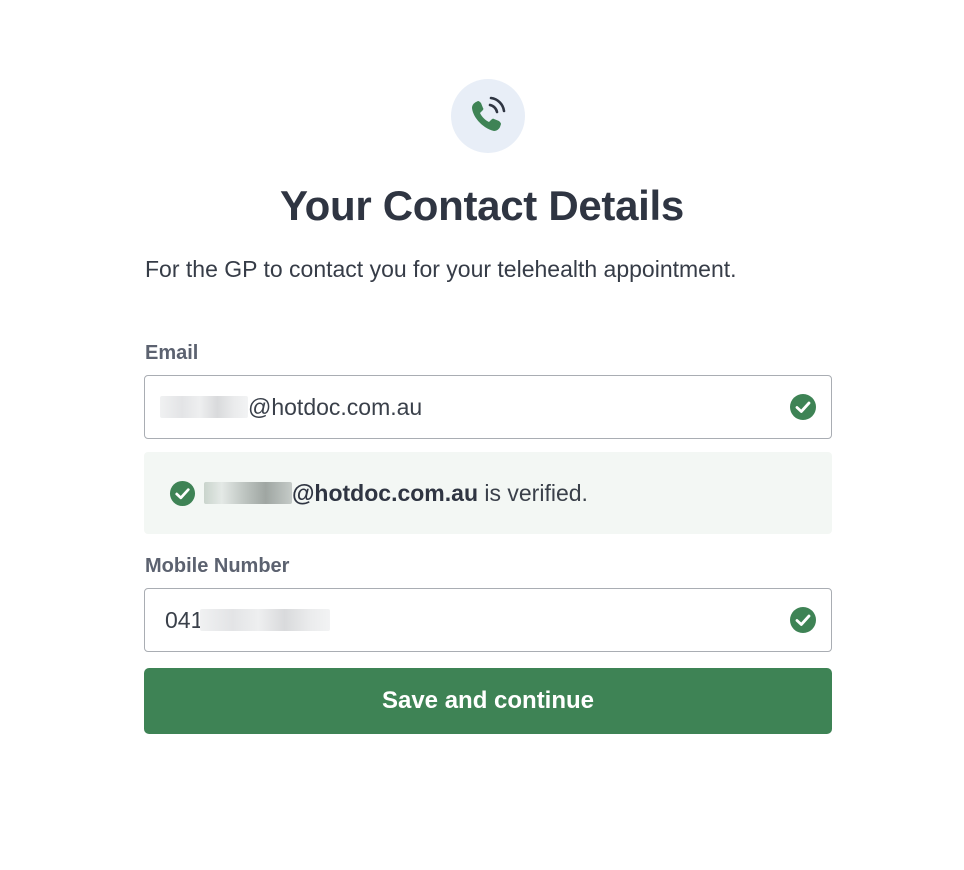 Image resolution: width=964 pixels, height=870 pixels. Describe the element at coordinates (248, 493) in the screenshot. I see `verified-email-redacted-part` at that location.